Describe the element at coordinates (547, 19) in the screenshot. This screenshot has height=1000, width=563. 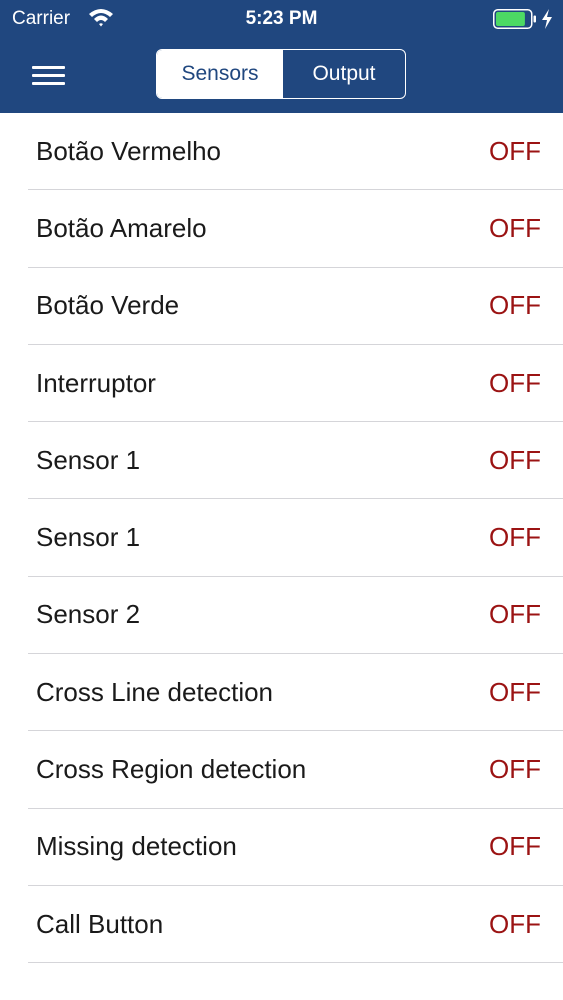
I see `charging-bolt-icon` at that location.